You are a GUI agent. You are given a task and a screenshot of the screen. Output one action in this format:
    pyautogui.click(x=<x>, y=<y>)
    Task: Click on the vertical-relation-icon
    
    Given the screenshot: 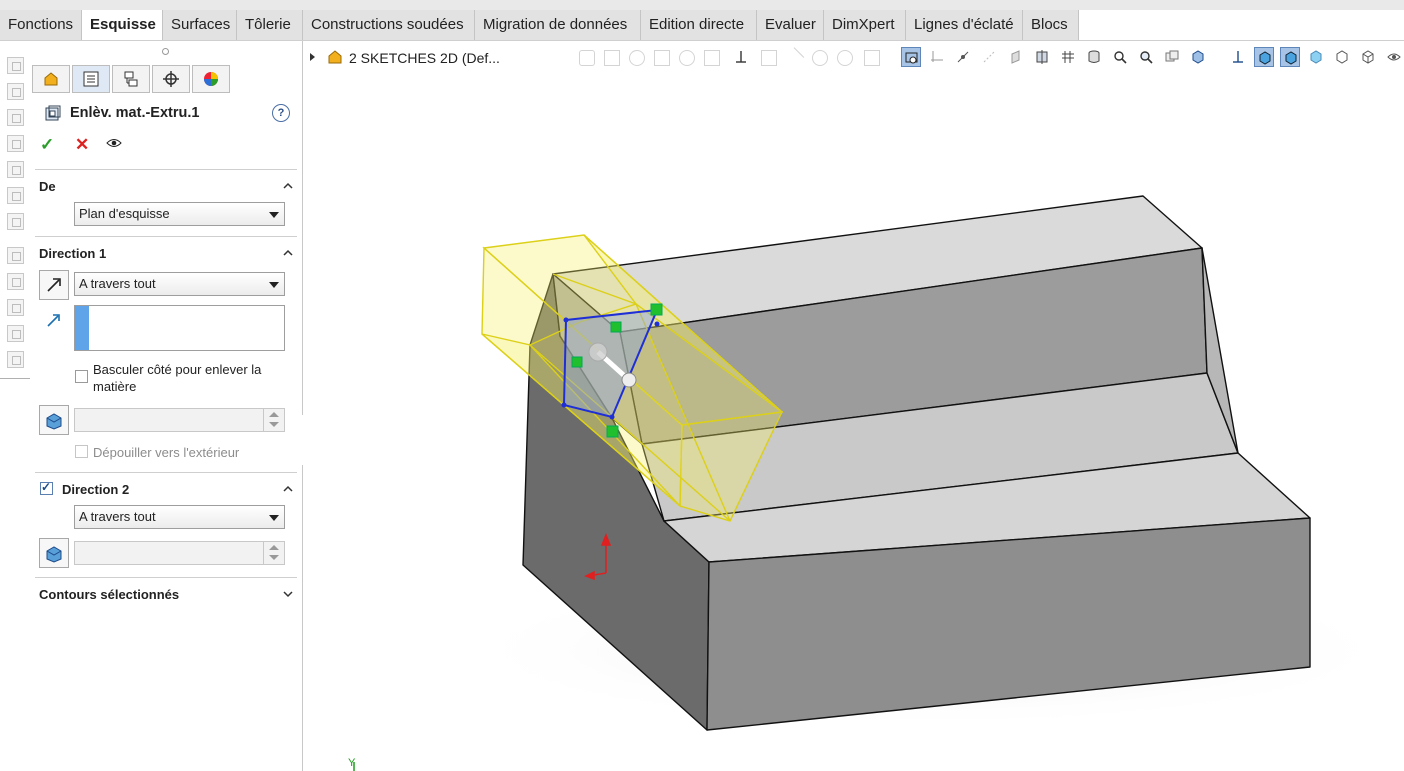 What is the action you would take?
    pyautogui.click(x=577, y=362)
    